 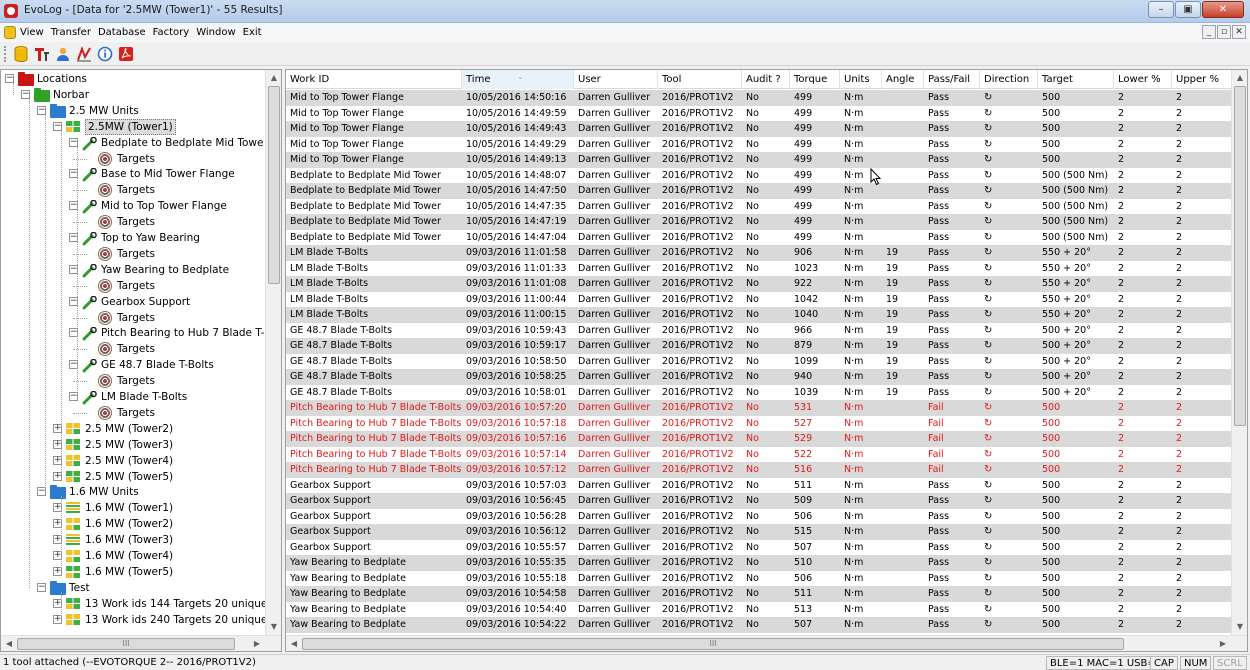 I want to click on tree-node: − Gearbox Support, so click(x=132, y=302).